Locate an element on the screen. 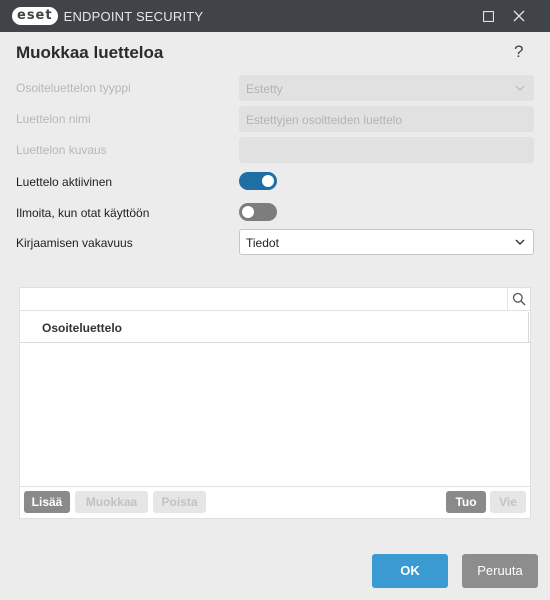 This screenshot has height=600, width=550. search-icon is located at coordinates (519, 299).